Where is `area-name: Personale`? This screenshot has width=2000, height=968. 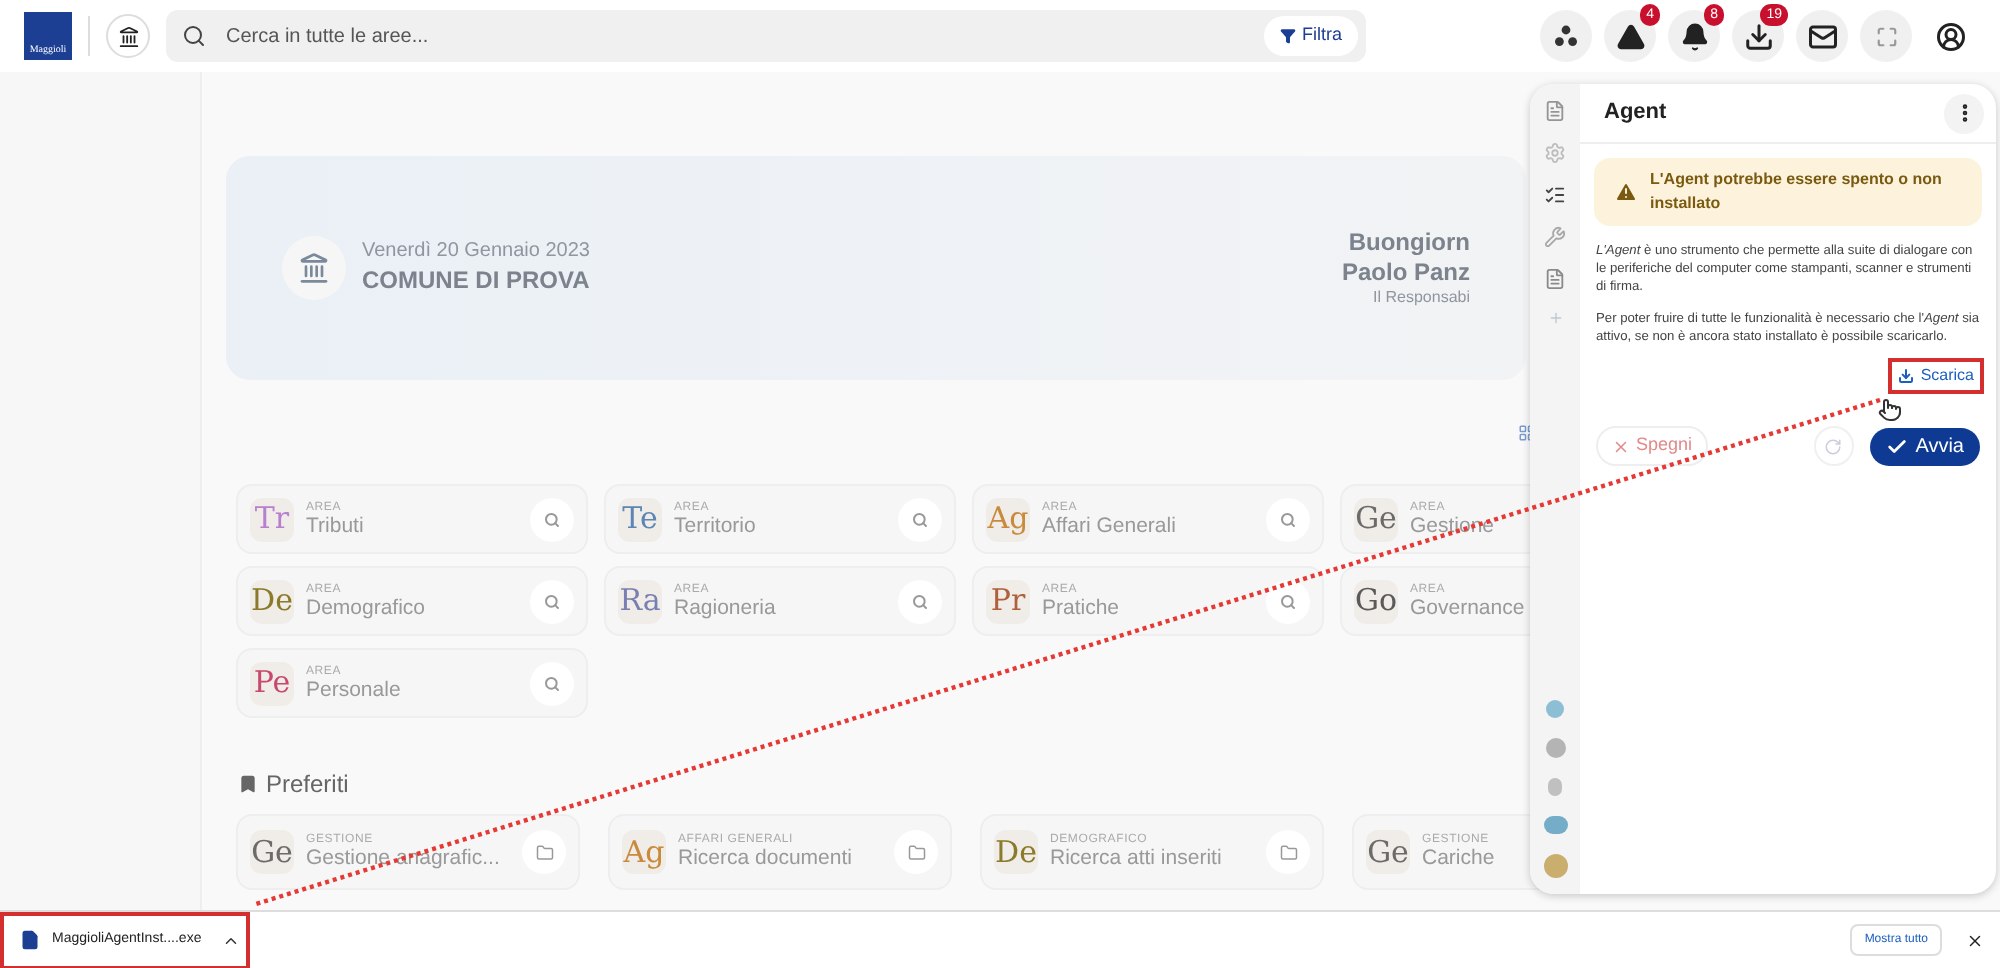
area-name: Personale is located at coordinates (353, 690).